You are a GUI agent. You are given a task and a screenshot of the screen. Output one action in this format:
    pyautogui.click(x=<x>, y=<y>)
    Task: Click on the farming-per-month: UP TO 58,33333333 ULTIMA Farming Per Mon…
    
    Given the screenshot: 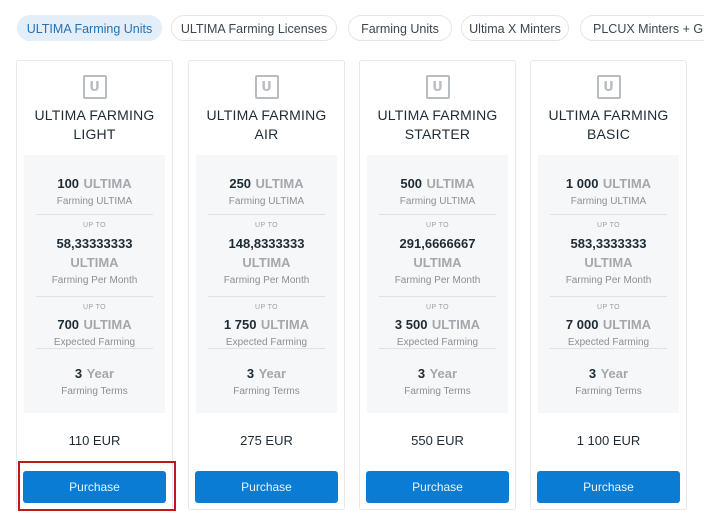 What is the action you would take?
    pyautogui.click(x=94, y=254)
    